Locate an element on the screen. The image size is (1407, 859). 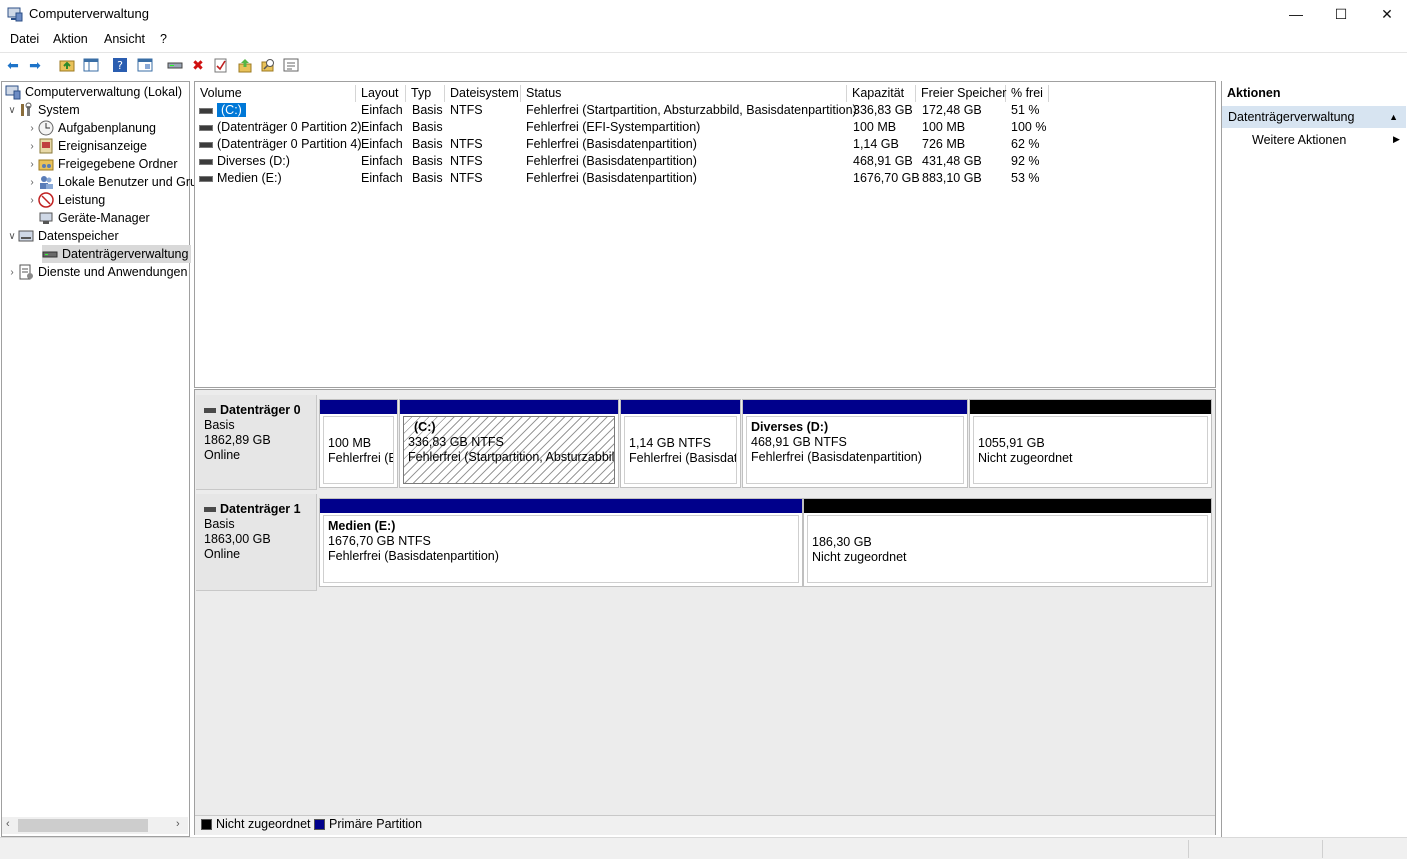
menu-bar is located at coordinates (703, 40).